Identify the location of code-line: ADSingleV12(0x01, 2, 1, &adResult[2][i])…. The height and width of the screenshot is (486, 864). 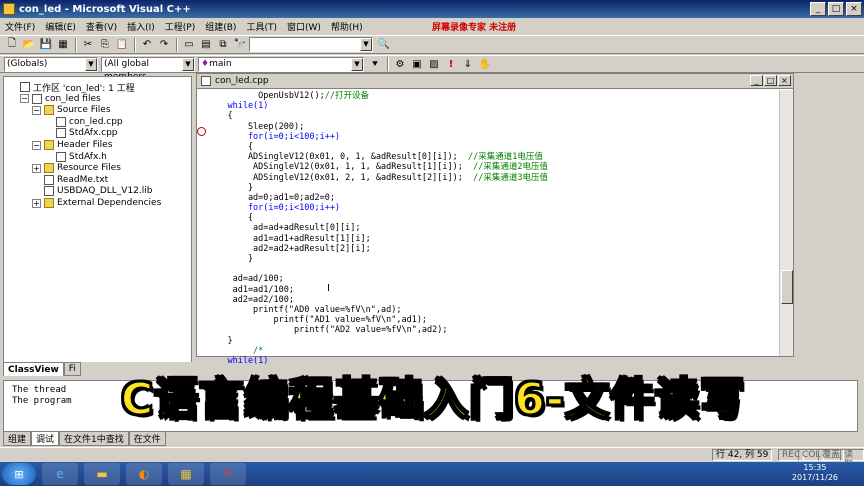
(377, 177).